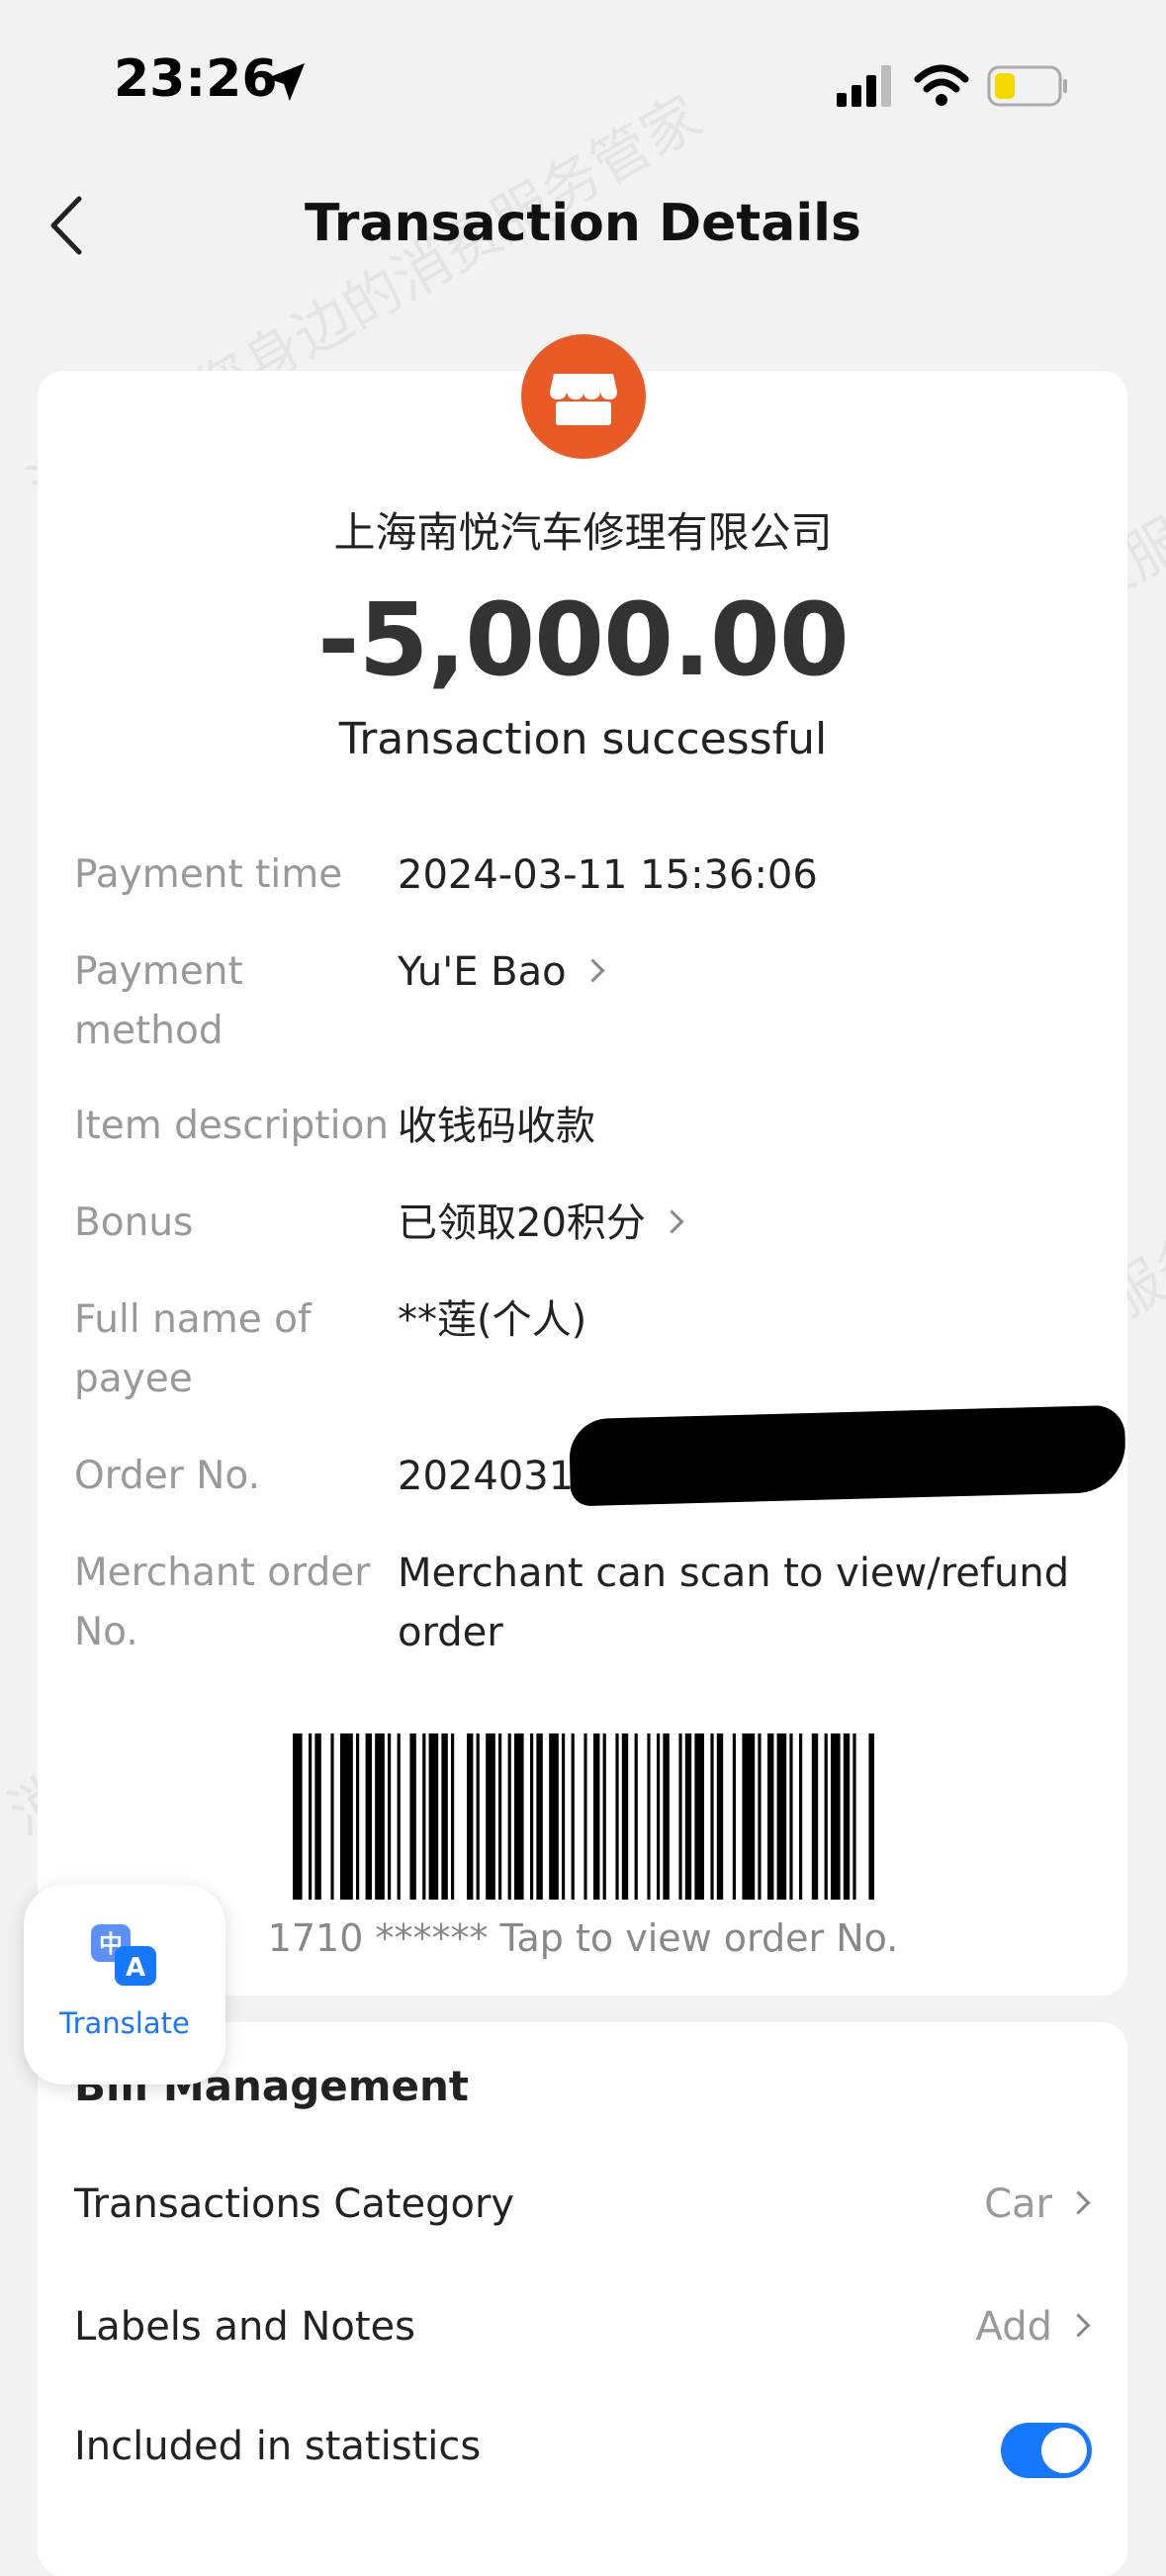 The width and height of the screenshot is (1166, 2576). What do you see at coordinates (482, 972) in the screenshot?
I see `payment-method-text: Yu'E Bao` at bounding box center [482, 972].